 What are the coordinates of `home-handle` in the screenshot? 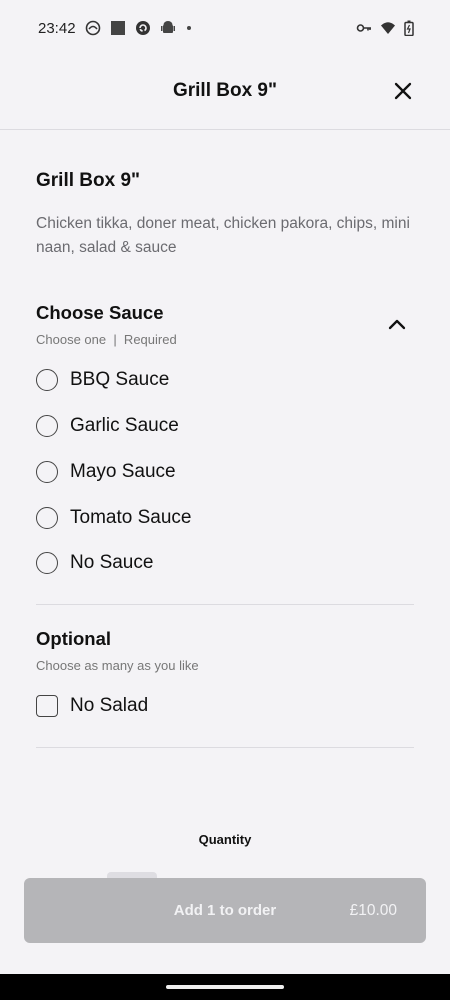 It's located at (225, 987).